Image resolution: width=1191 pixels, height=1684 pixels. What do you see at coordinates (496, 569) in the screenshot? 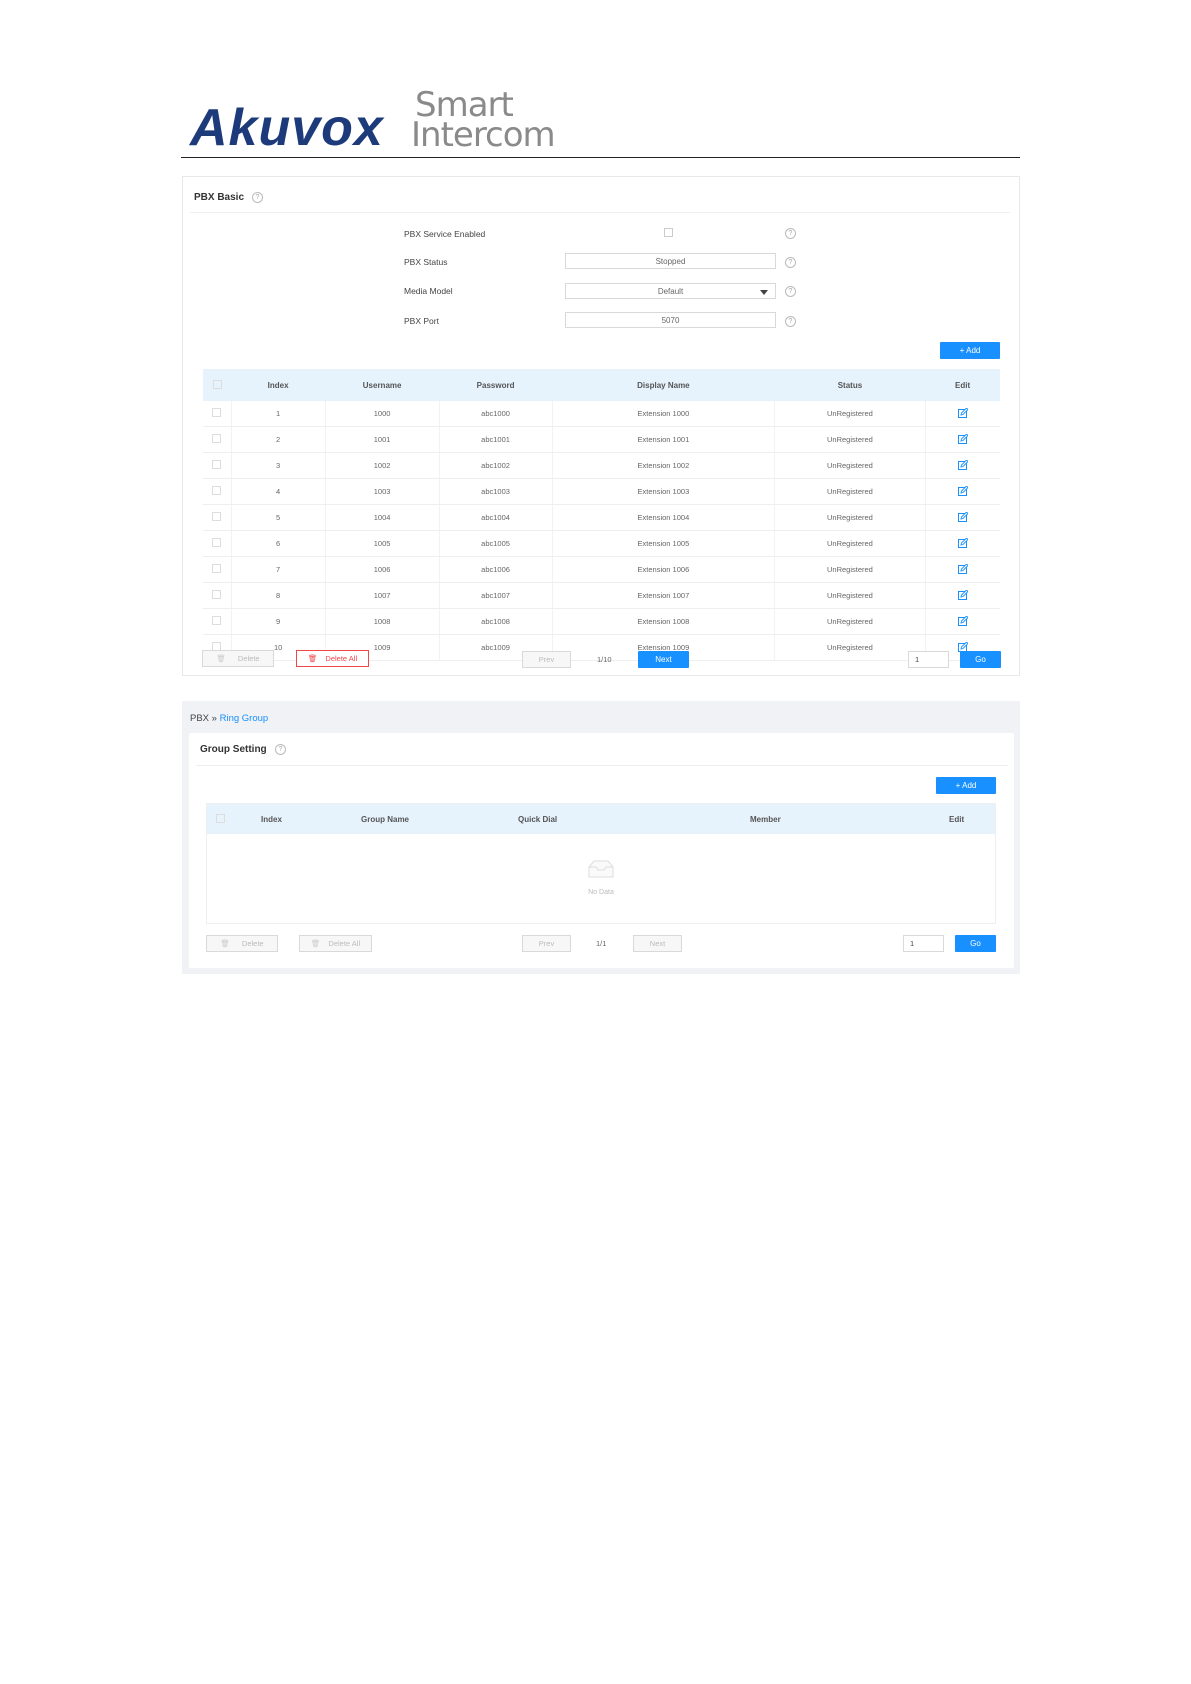
I see `cell-password: abc1006` at bounding box center [496, 569].